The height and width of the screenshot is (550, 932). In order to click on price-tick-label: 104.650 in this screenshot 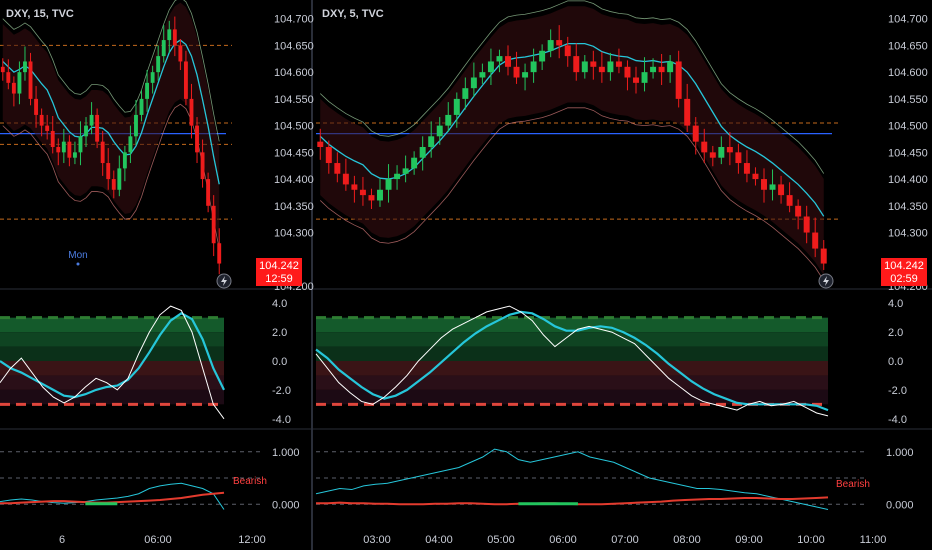, I will do `click(908, 46)`.